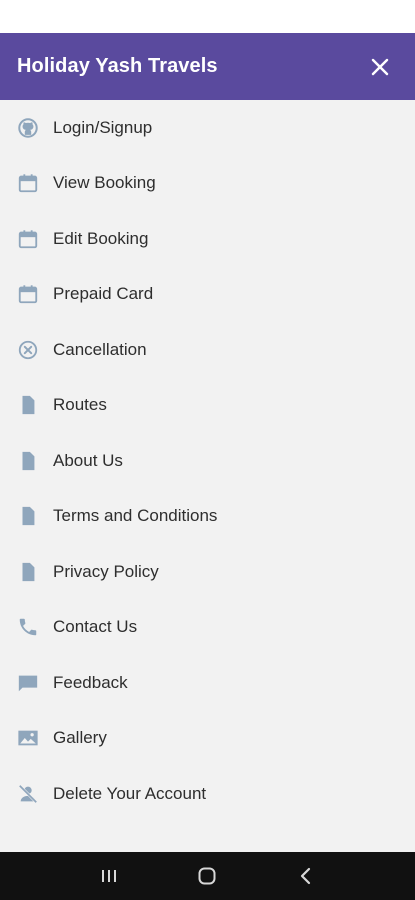  I want to click on recent-apps-button, so click(109, 876).